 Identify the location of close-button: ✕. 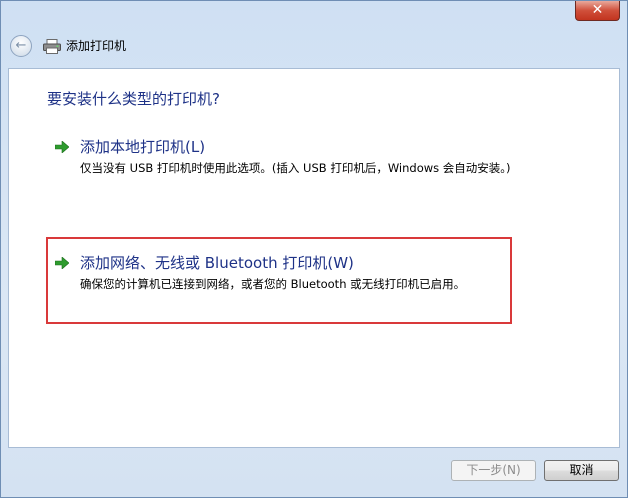
(597, 11).